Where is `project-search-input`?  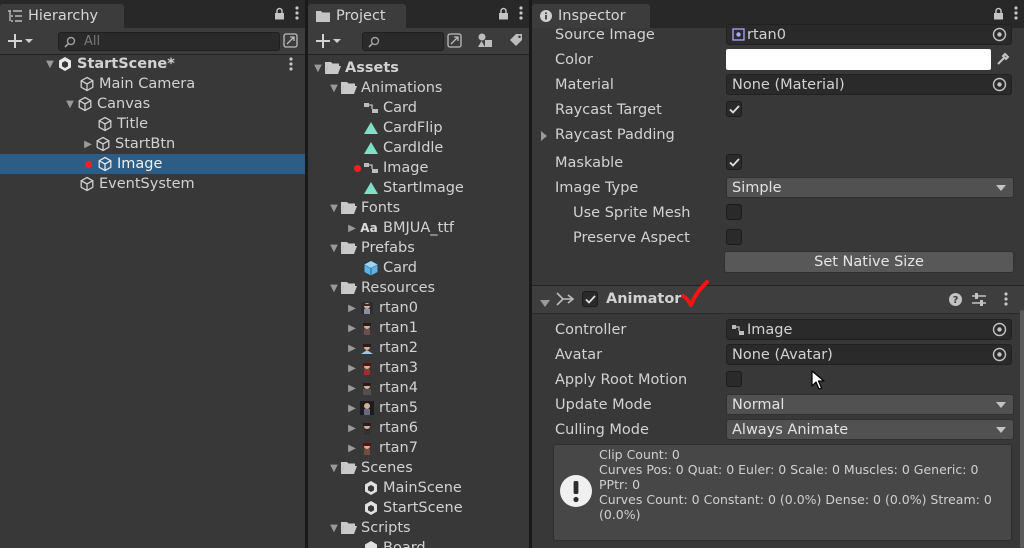 project-search-input is located at coordinates (403, 41).